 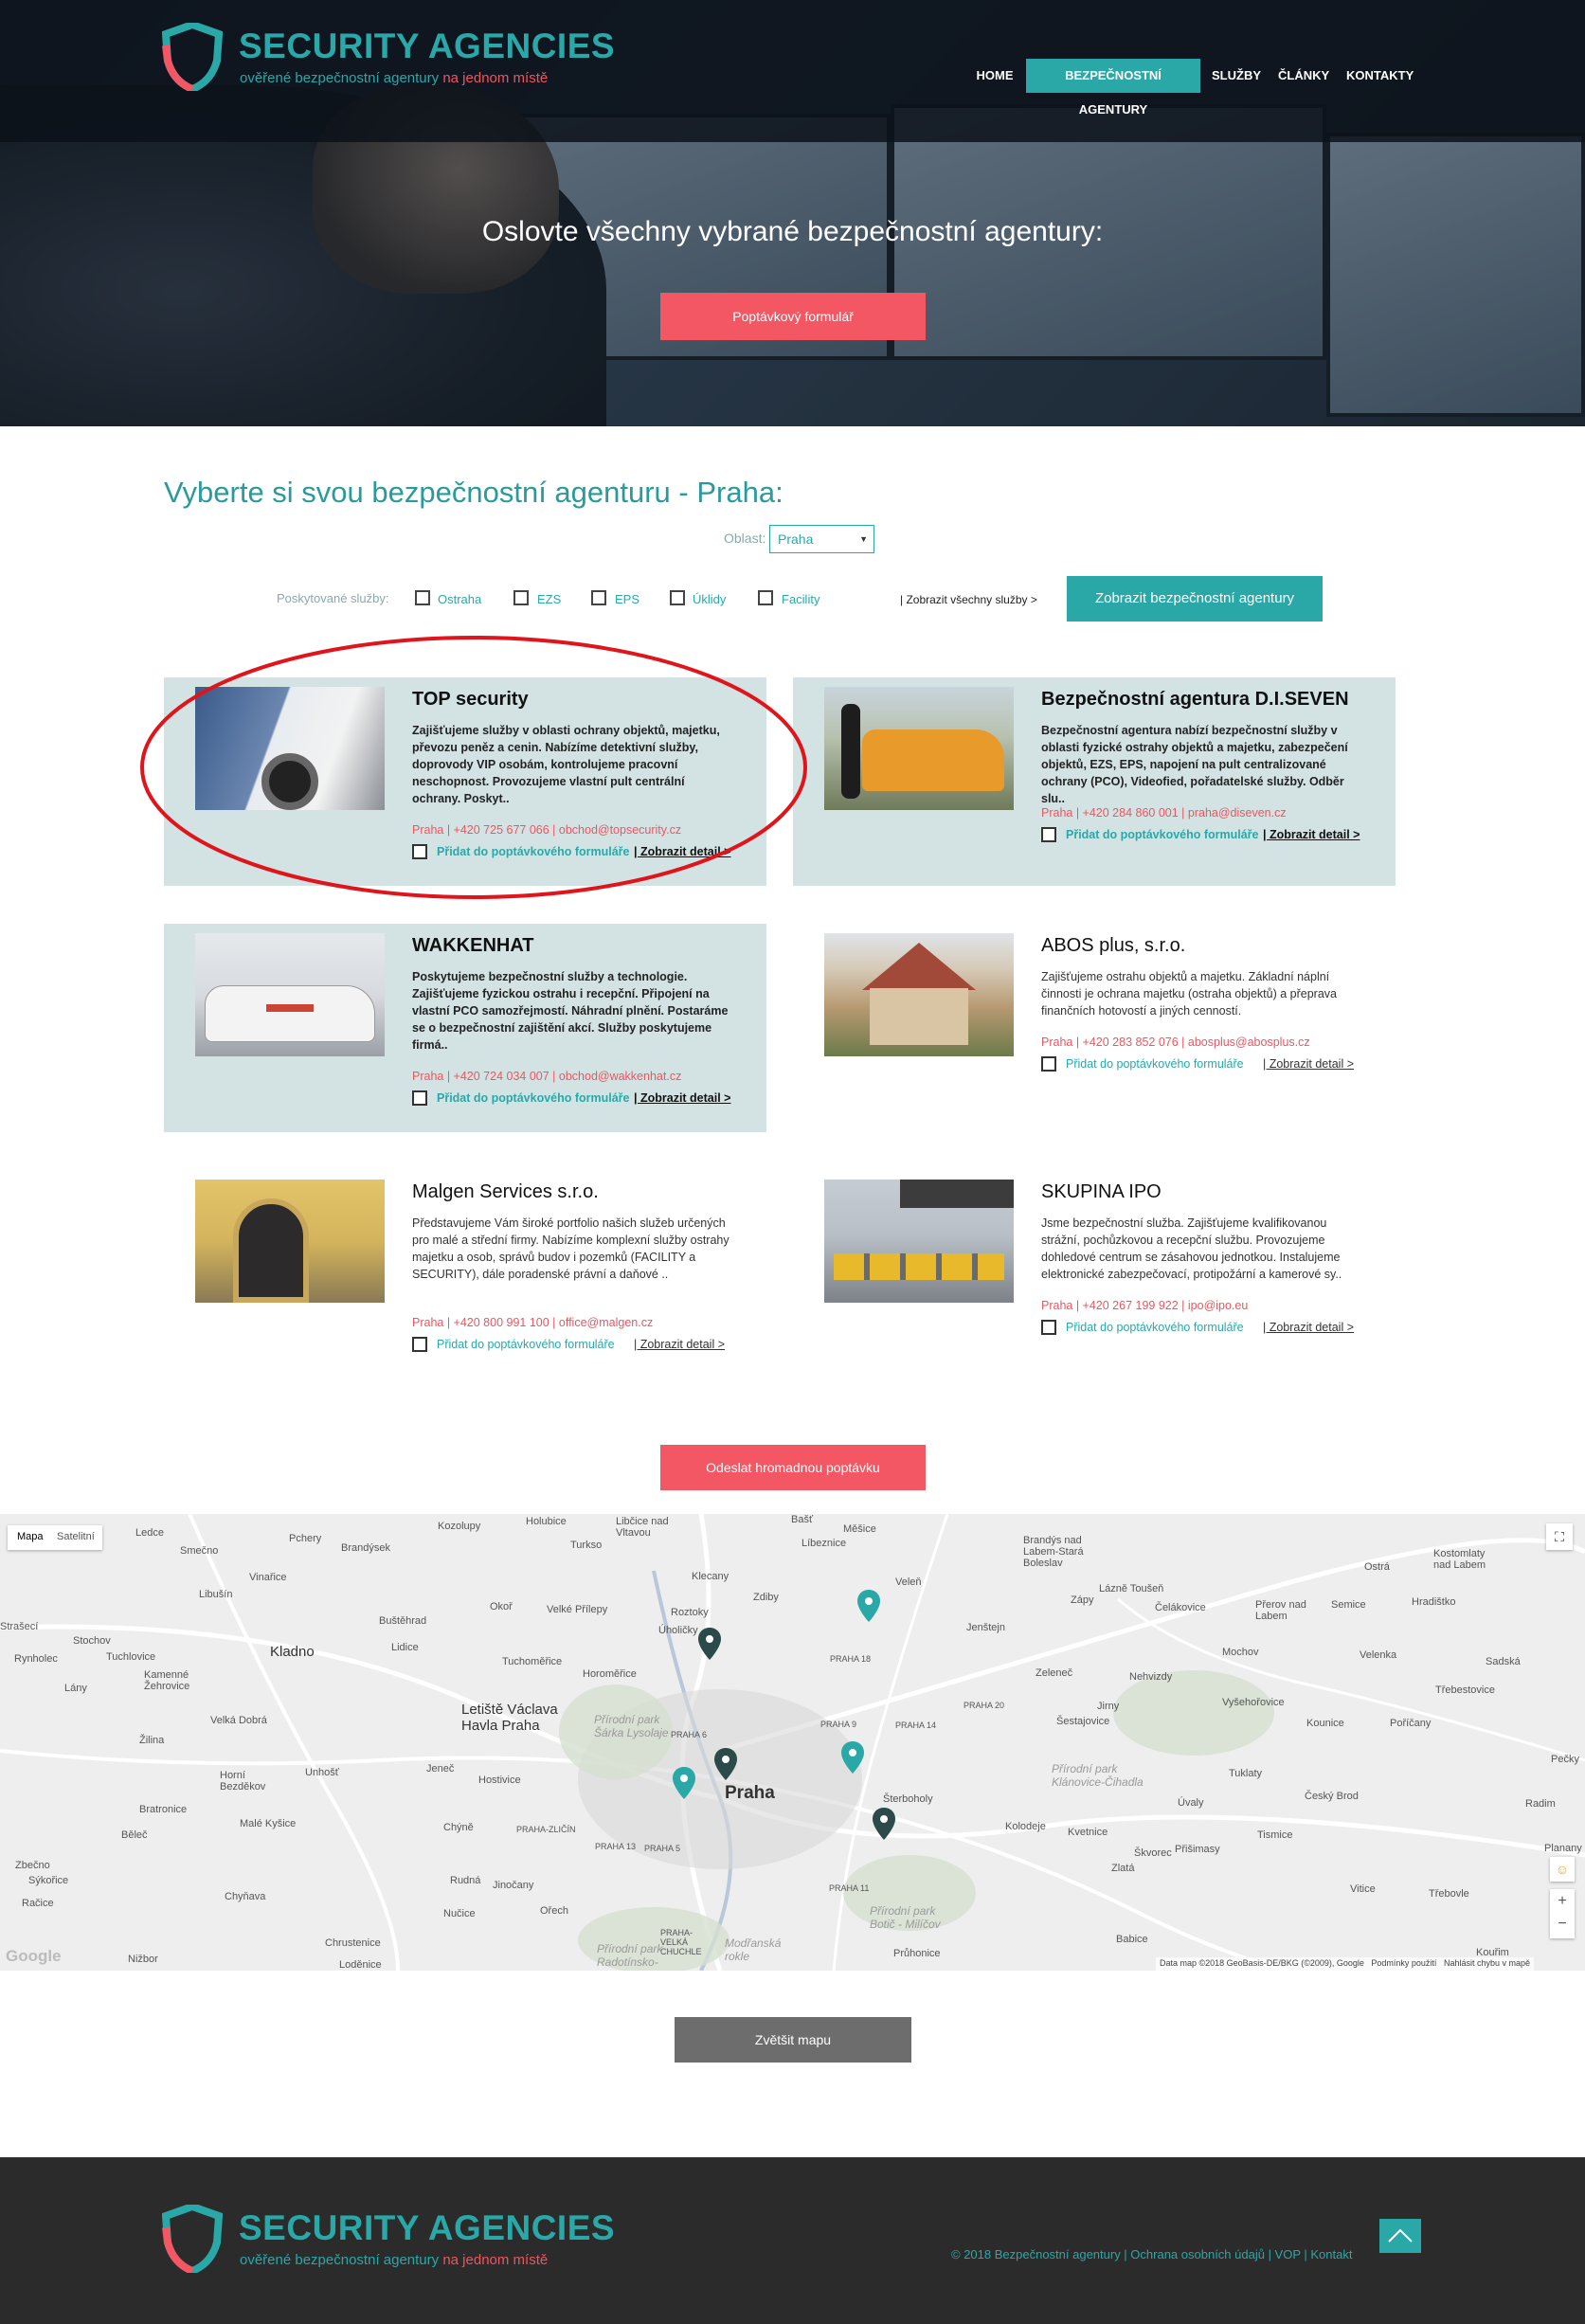 What do you see at coordinates (1303, 76) in the screenshot?
I see `nav-articles: ČLÁNKY` at bounding box center [1303, 76].